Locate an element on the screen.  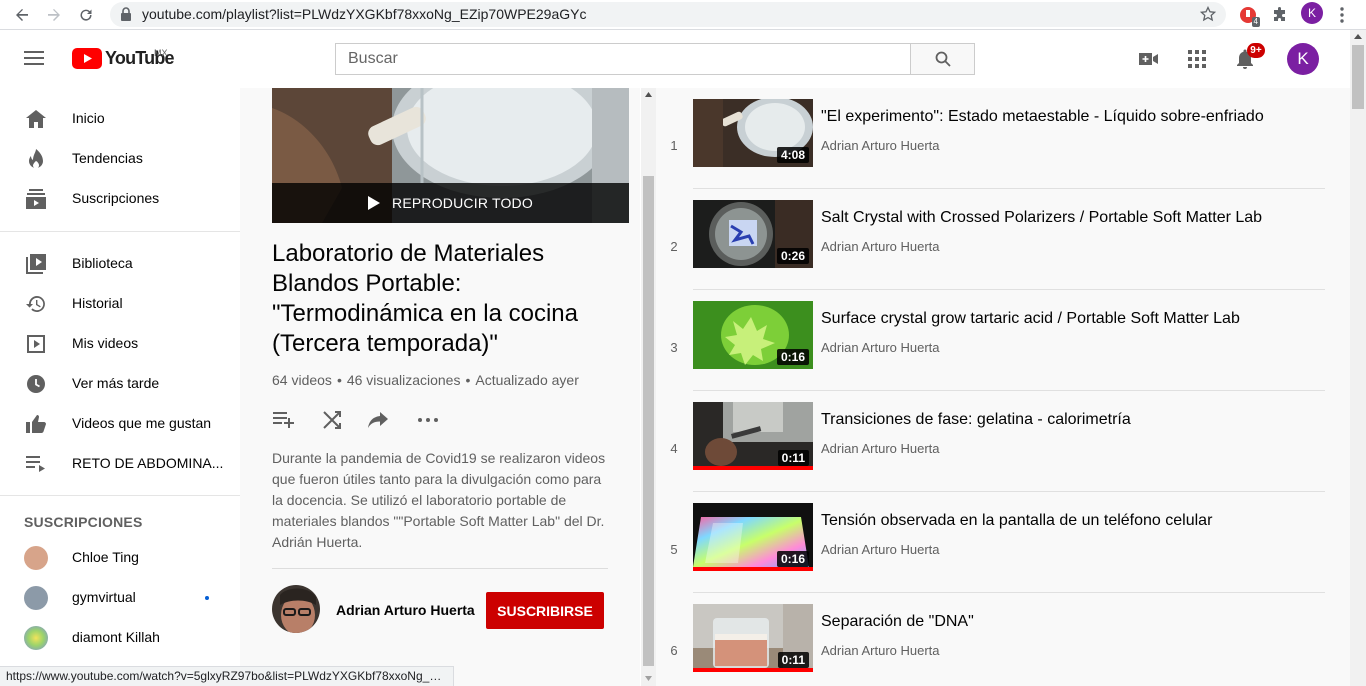
playlist-icon is located at coordinates (36, 464).